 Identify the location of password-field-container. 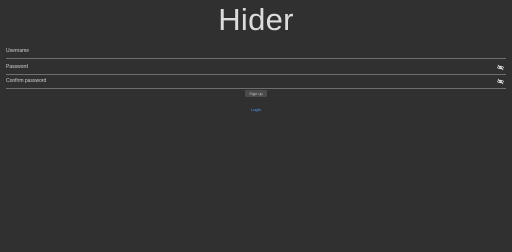
(256, 68).